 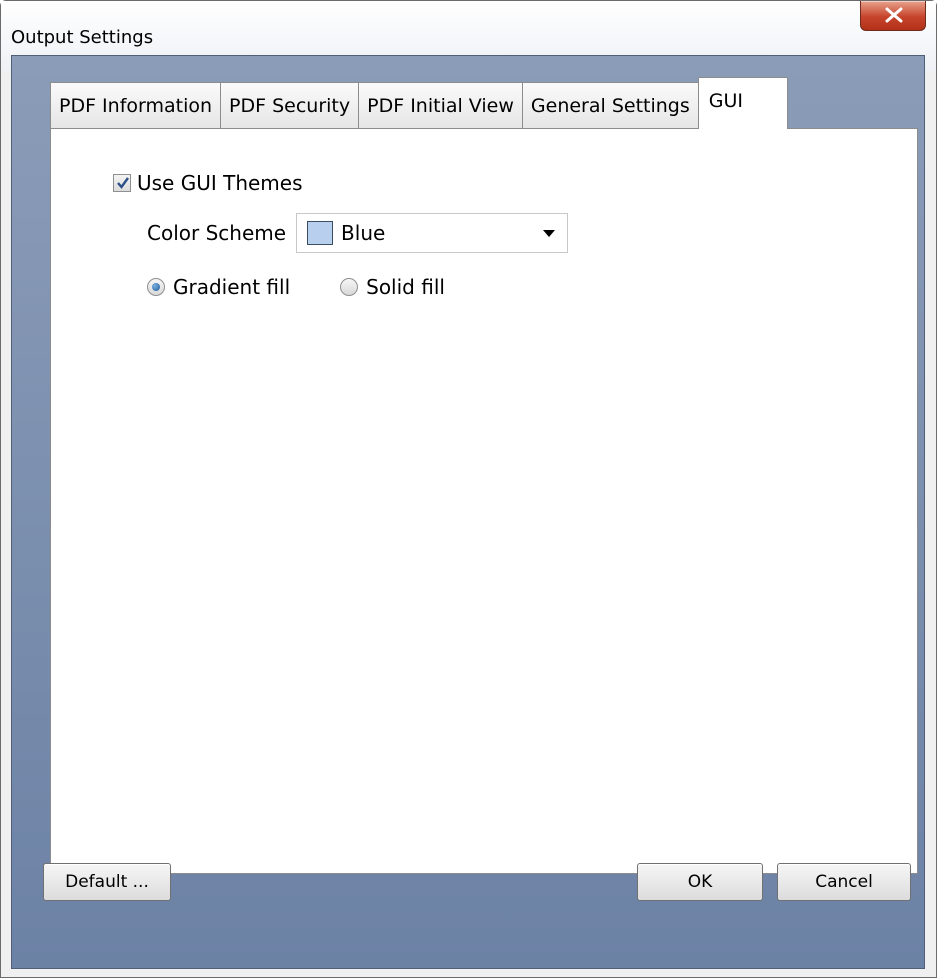 I want to click on solid-fill-label: Solid fill, so click(x=405, y=287).